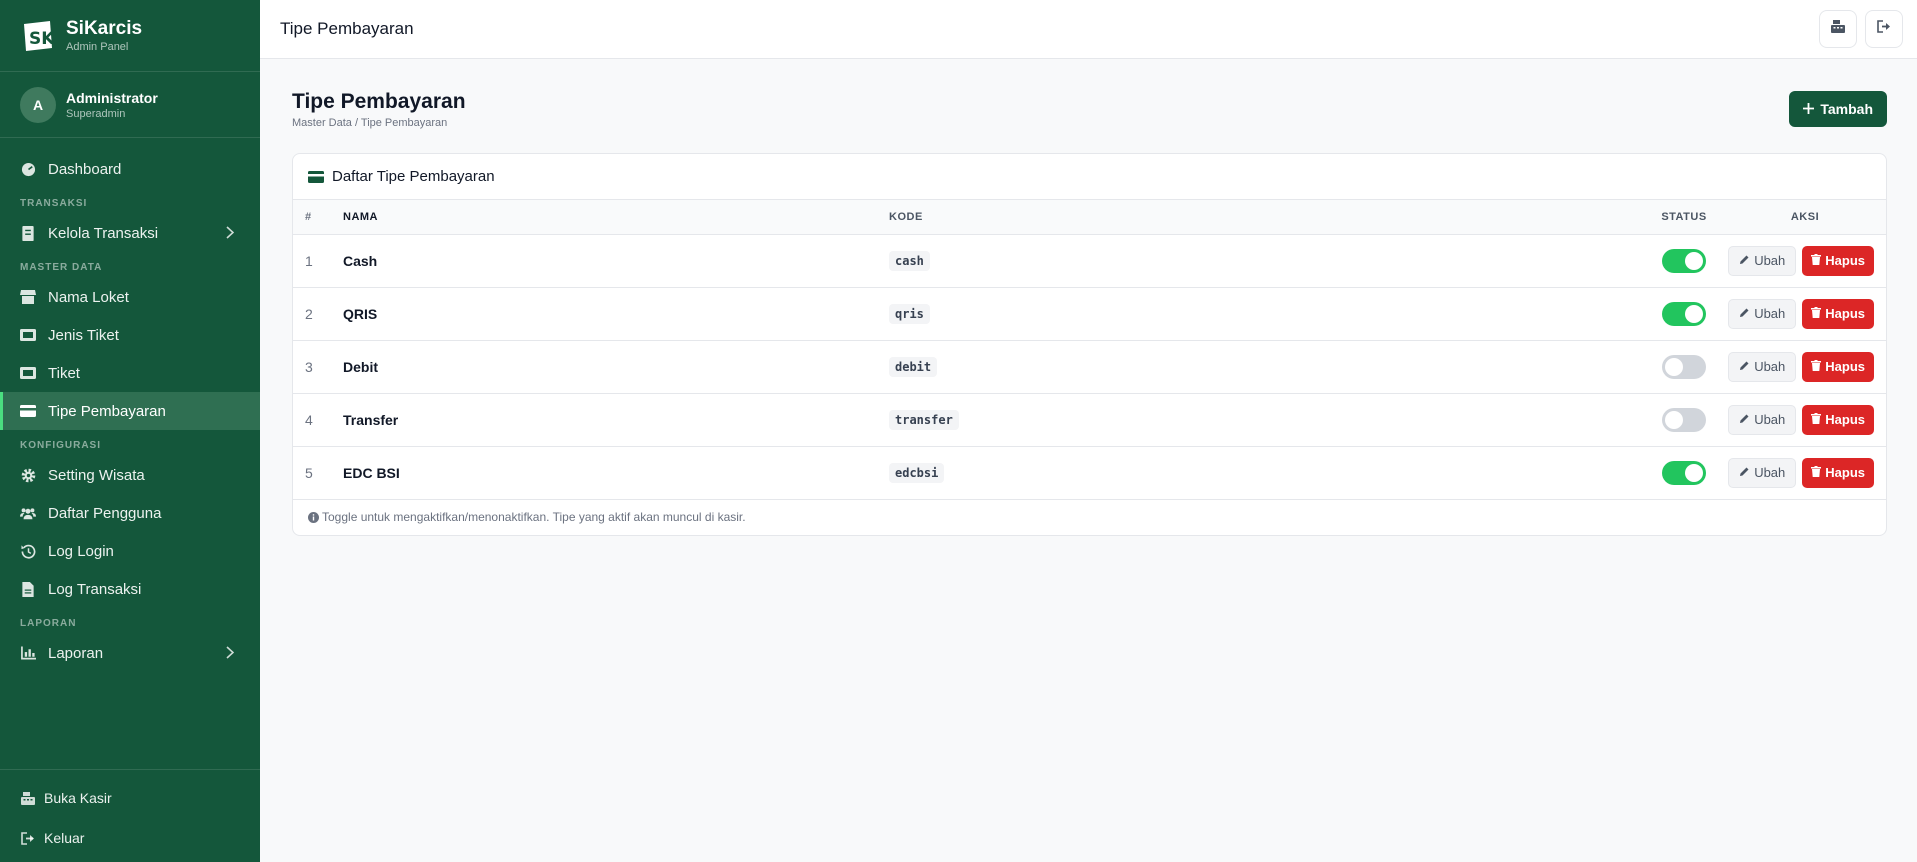  I want to click on table-row: 3 Debit debit Ubah Hapus, so click(1089, 367).